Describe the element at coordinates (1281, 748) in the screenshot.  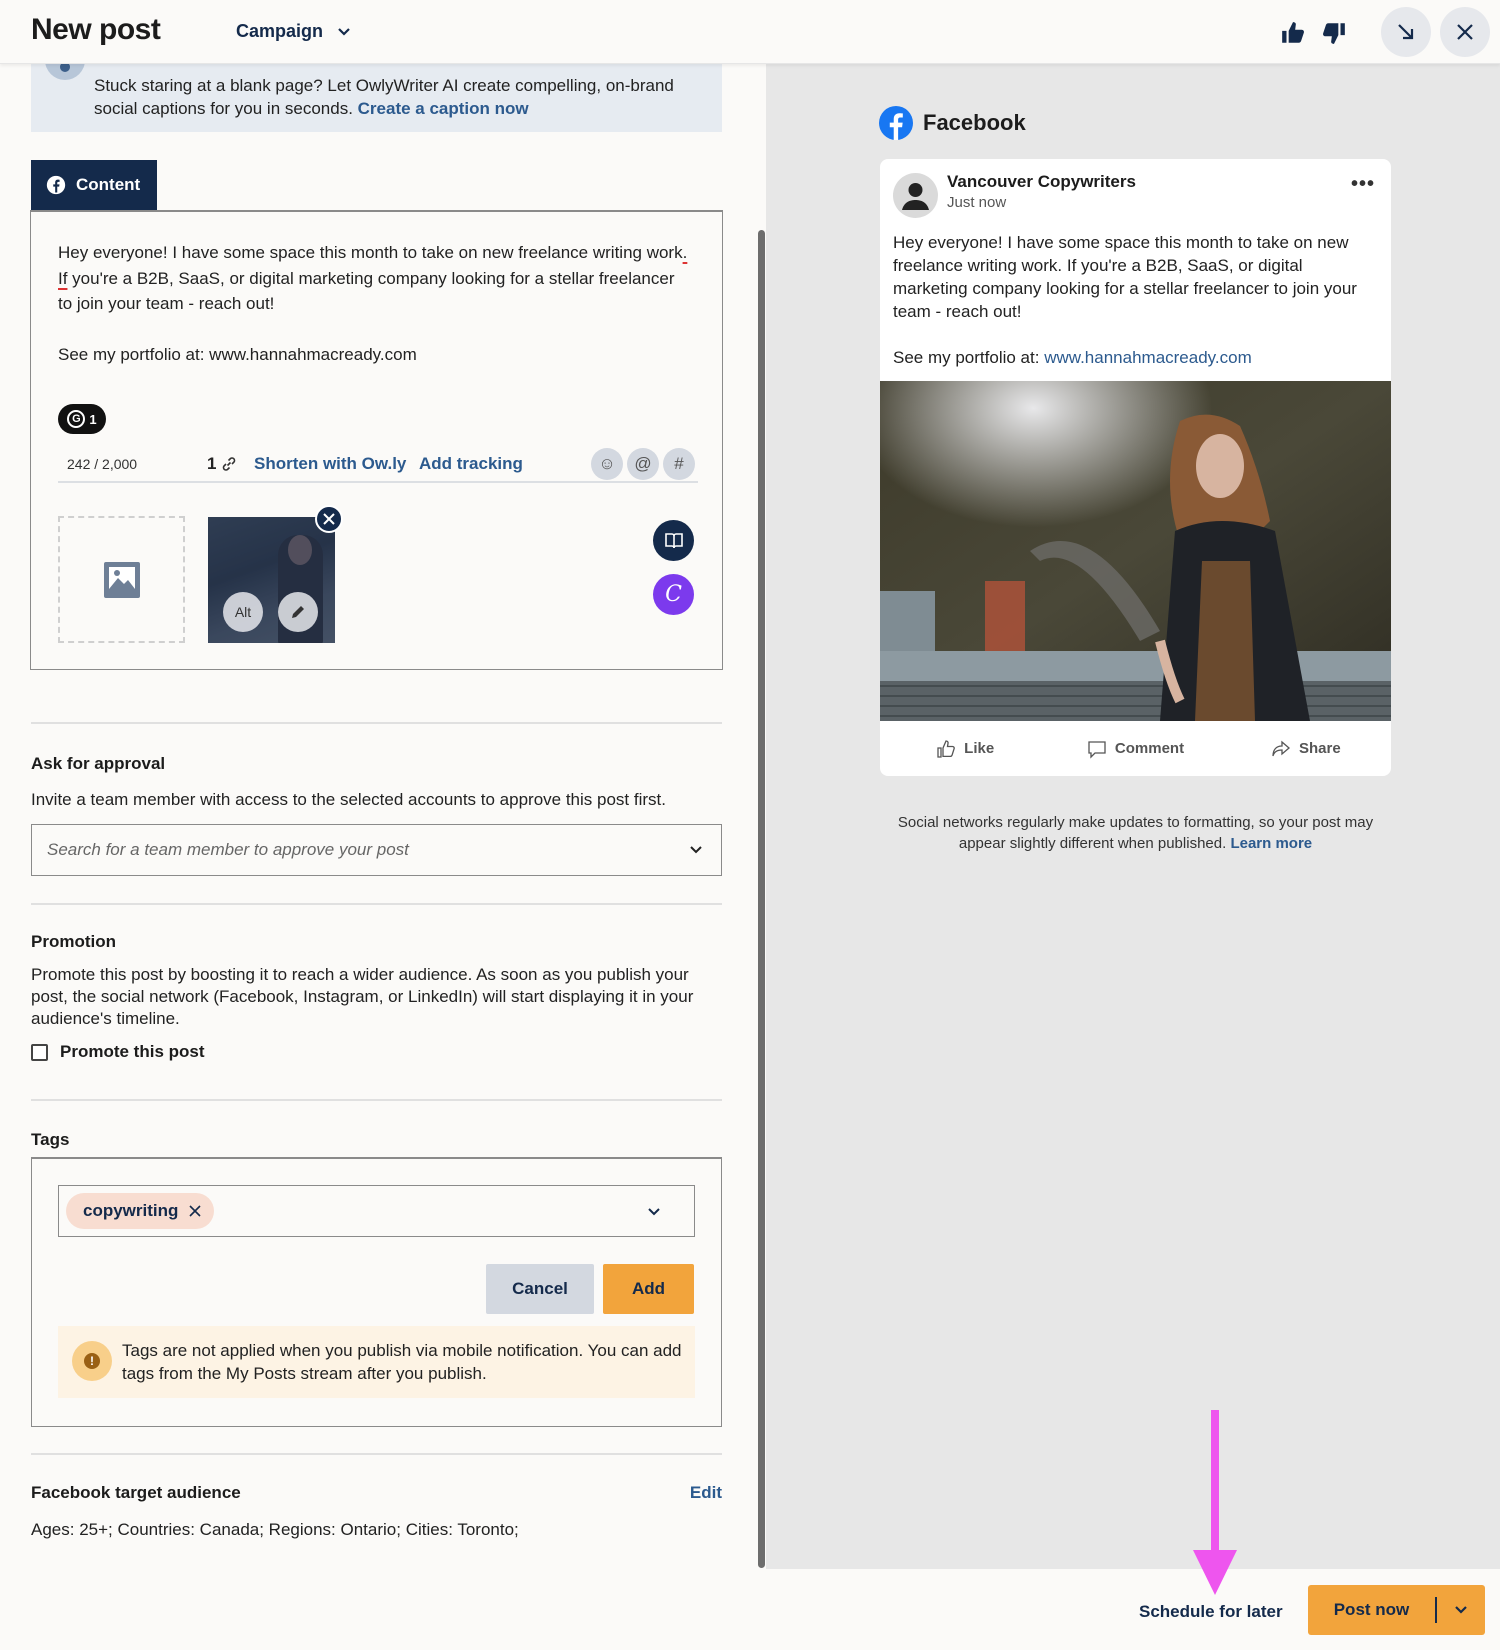
I see `share-icon` at that location.